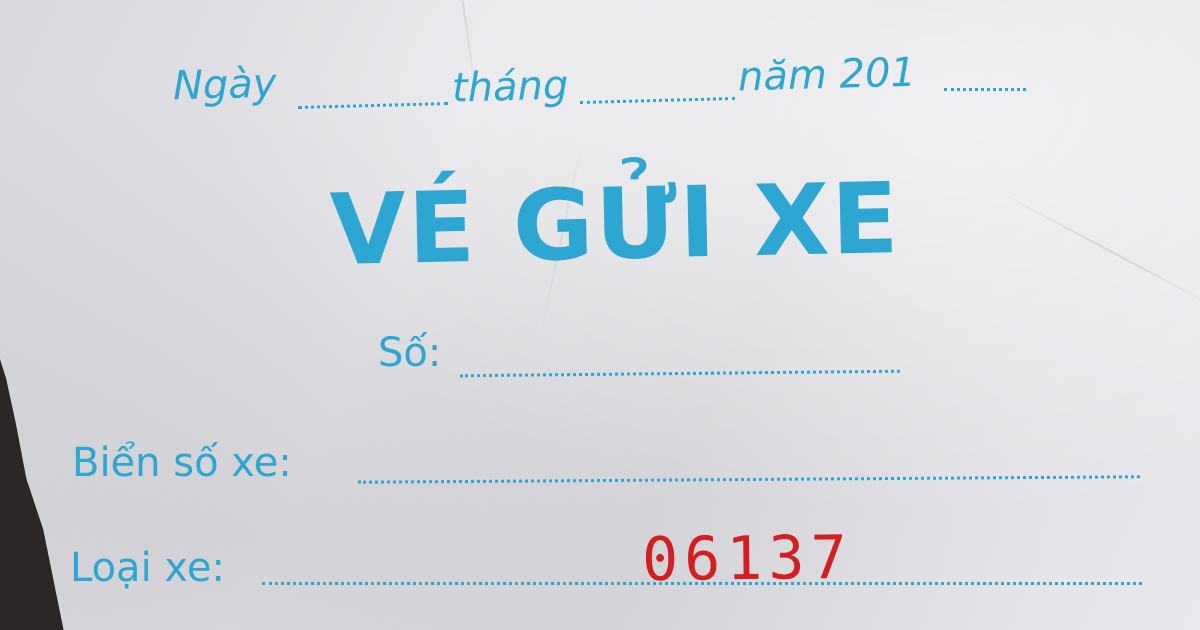 The image size is (1200, 630). I want to click on ticket-title: VÉ GỬI XE, so click(615, 225).